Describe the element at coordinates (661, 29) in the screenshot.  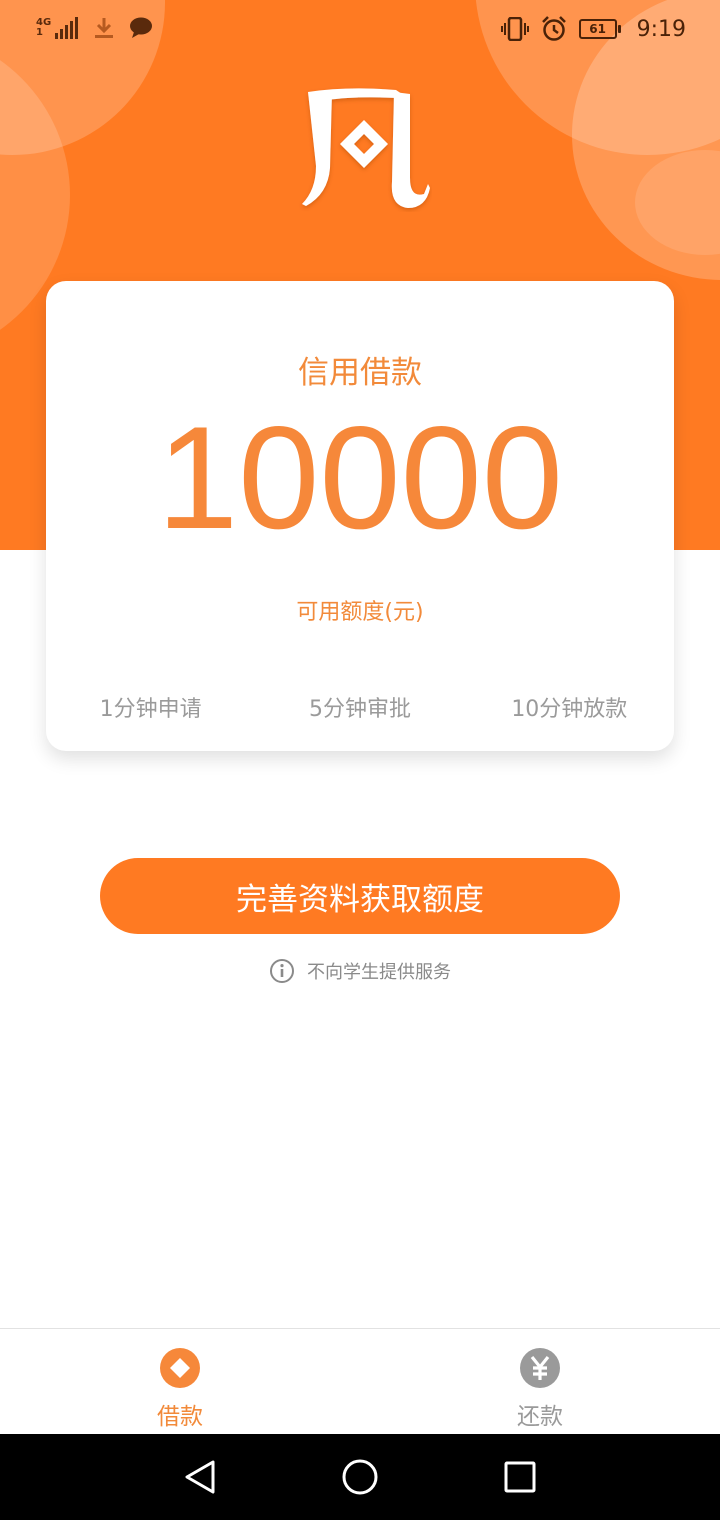
I see `clock: 9:19` at that location.